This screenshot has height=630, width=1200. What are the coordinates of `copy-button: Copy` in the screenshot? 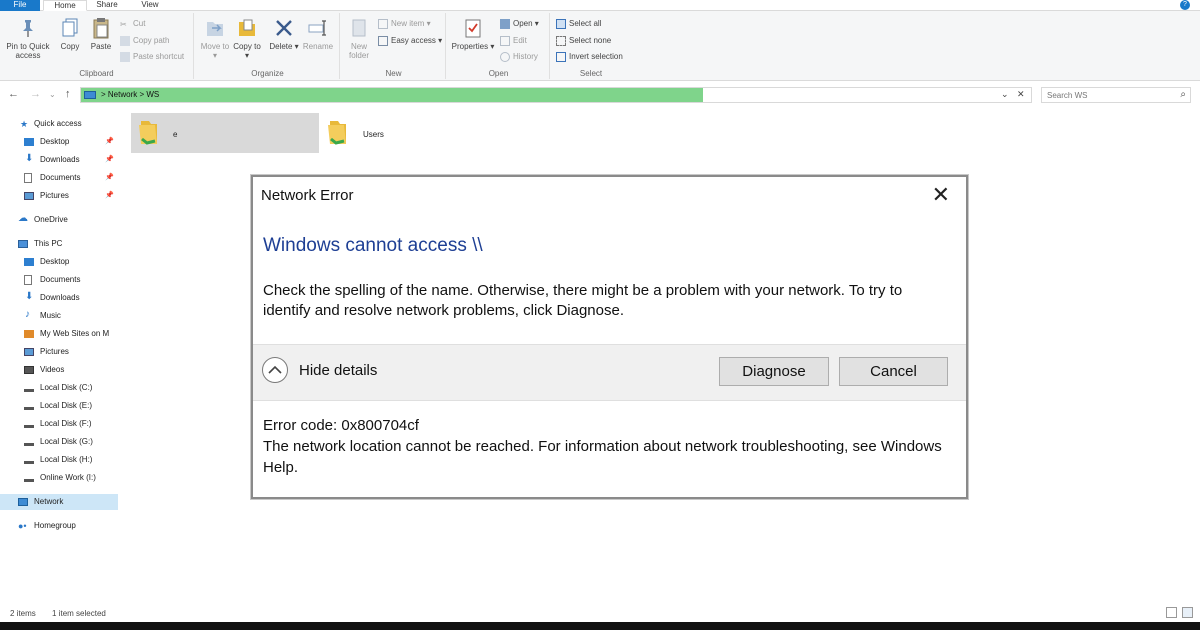 It's located at (70, 33).